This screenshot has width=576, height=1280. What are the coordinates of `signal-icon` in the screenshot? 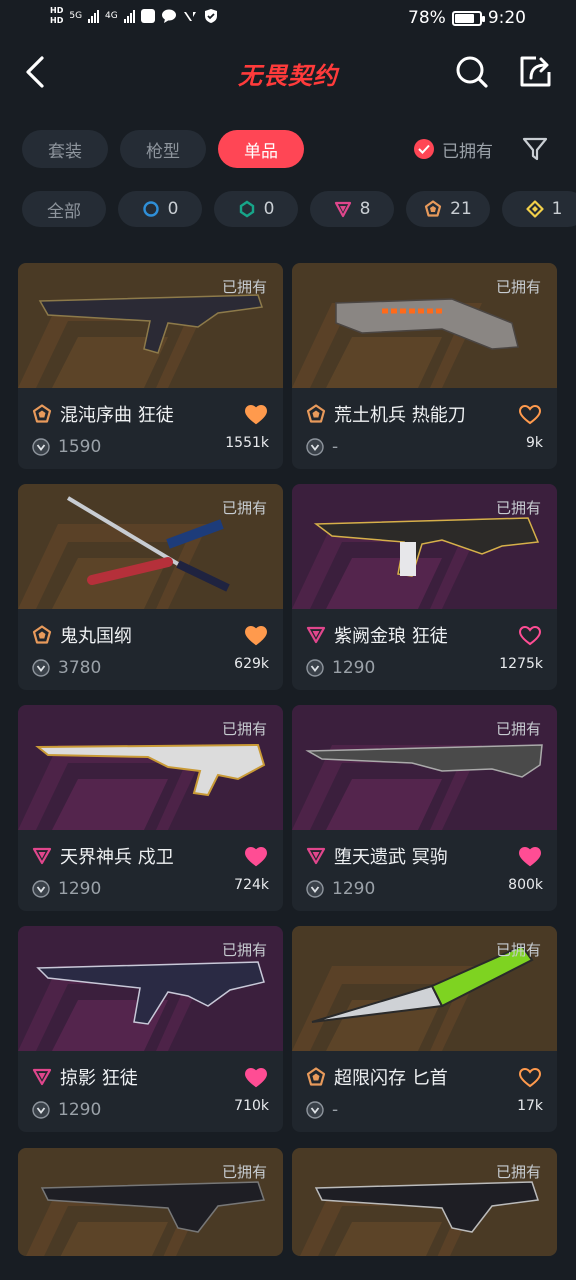 It's located at (94, 16).